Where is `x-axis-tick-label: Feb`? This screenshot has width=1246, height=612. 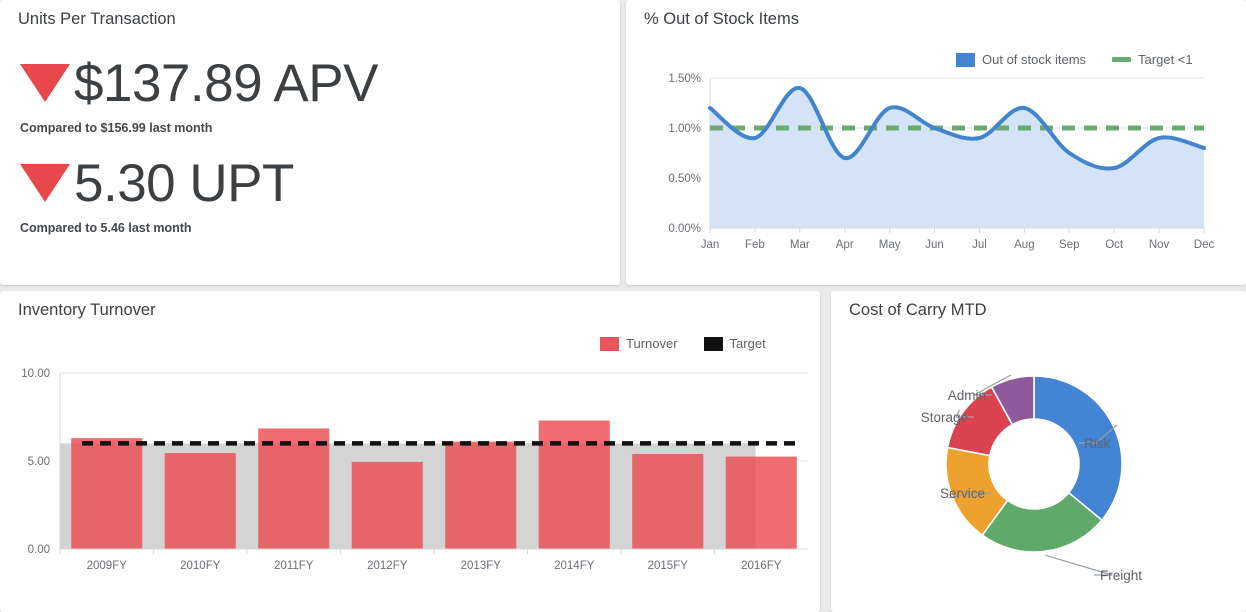
x-axis-tick-label: Feb is located at coordinates (755, 245).